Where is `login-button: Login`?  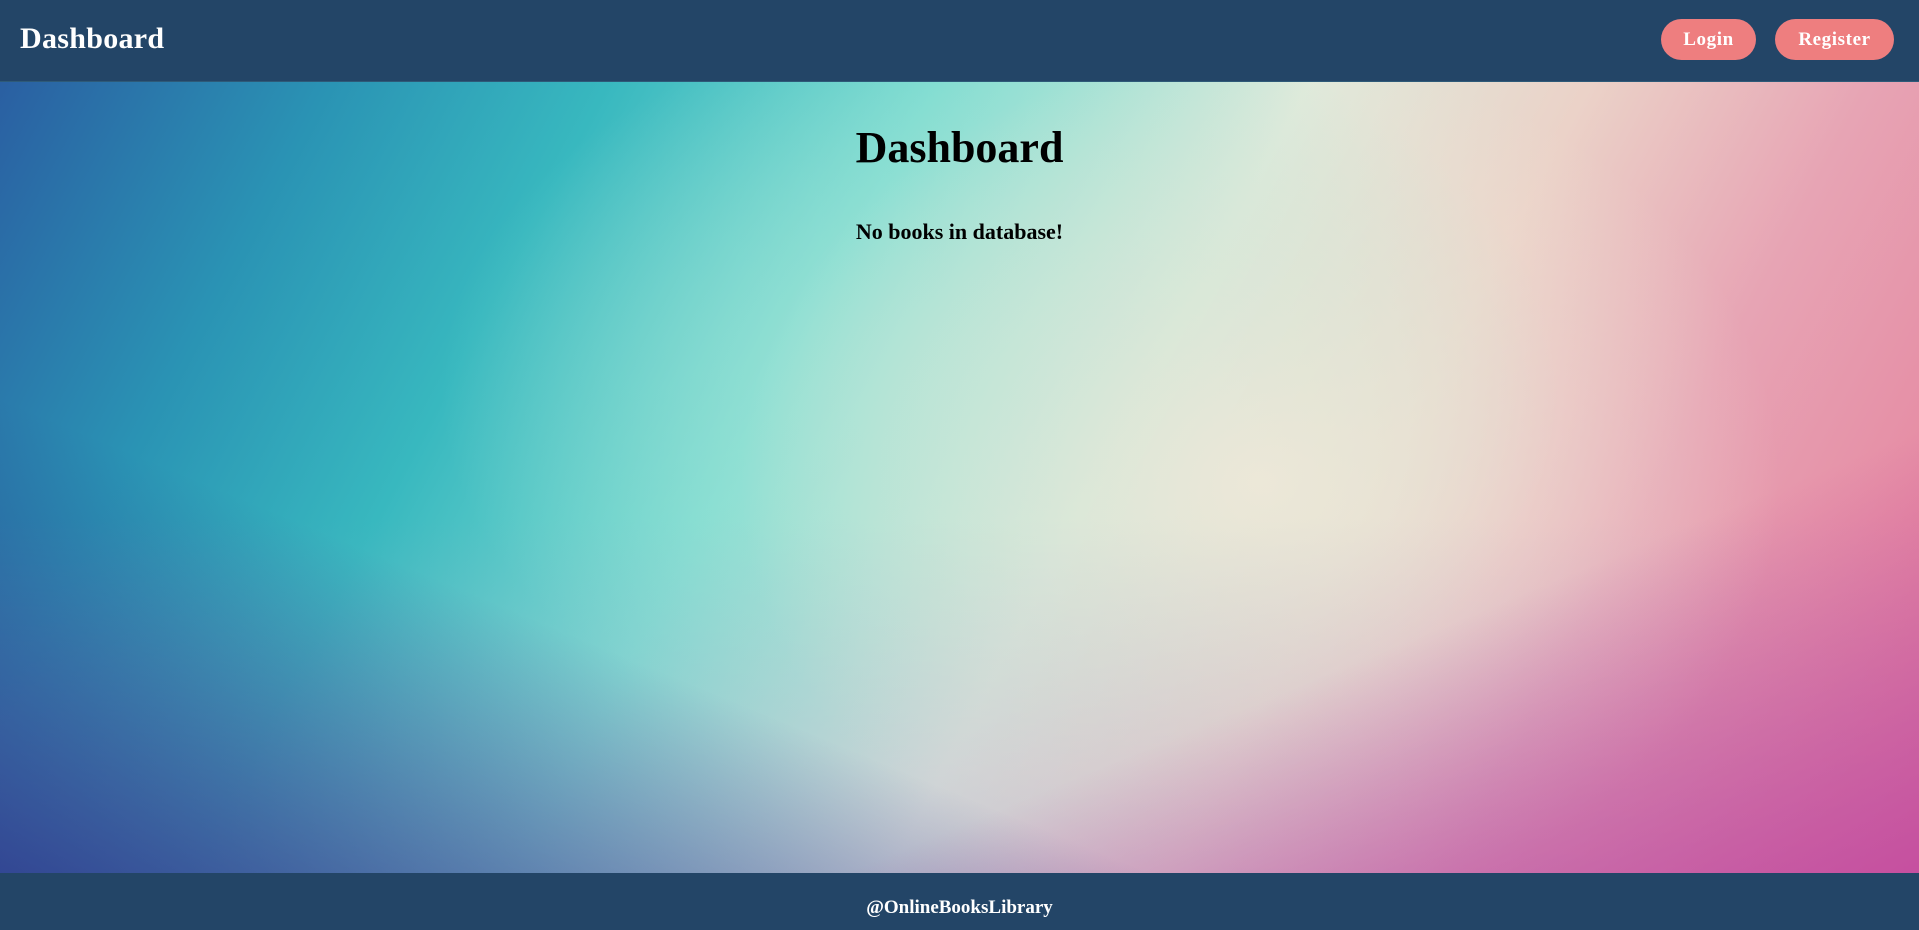 login-button: Login is located at coordinates (1708, 39).